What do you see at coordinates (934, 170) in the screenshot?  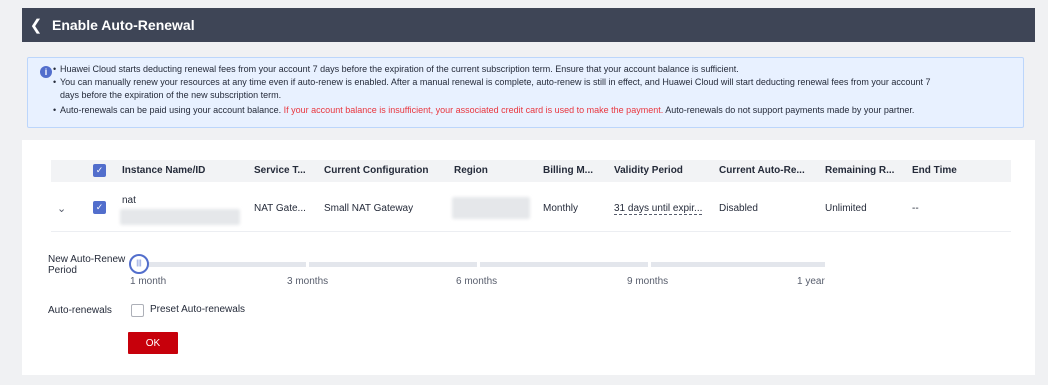 I see `column-end-time: End Time` at bounding box center [934, 170].